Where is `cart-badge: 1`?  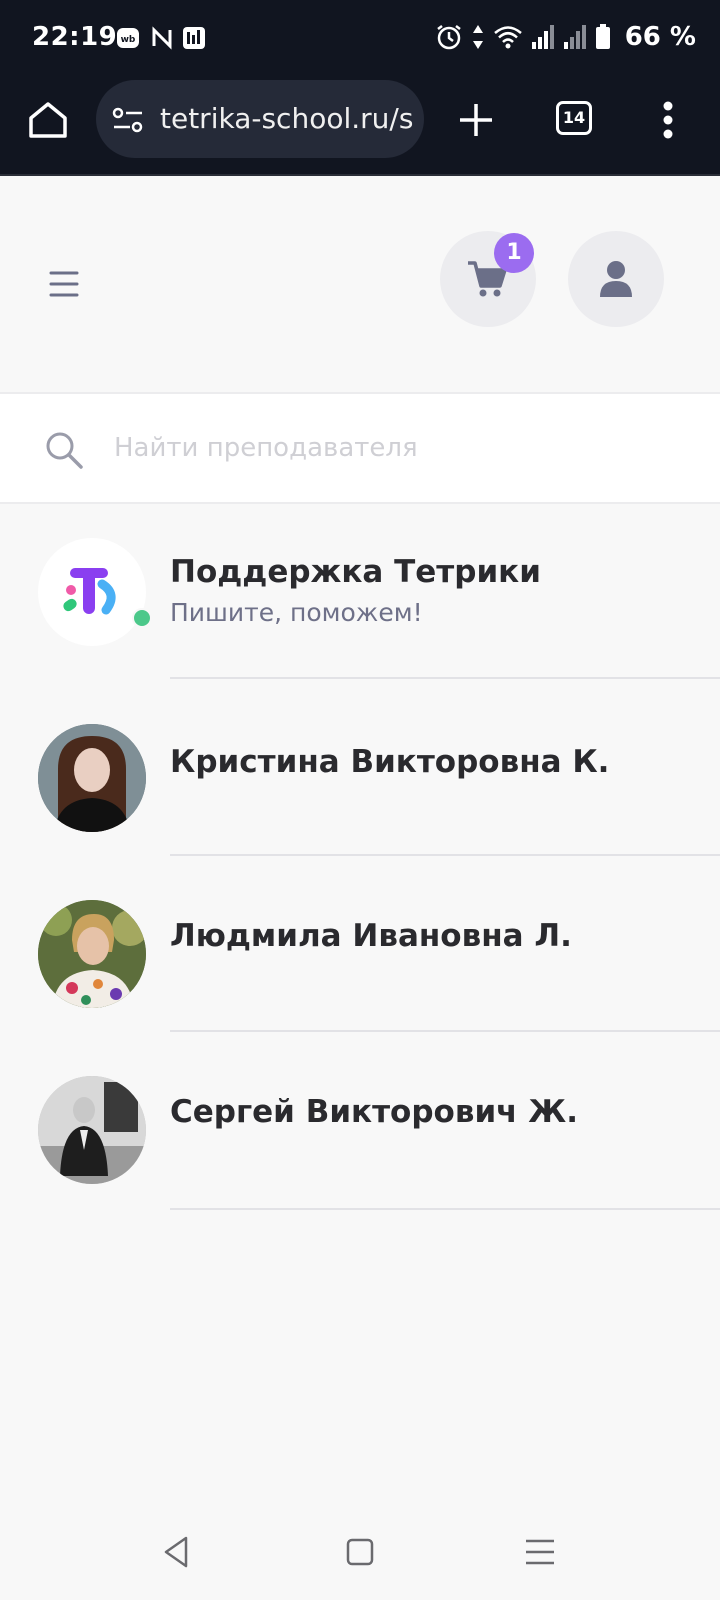 cart-badge: 1 is located at coordinates (514, 253).